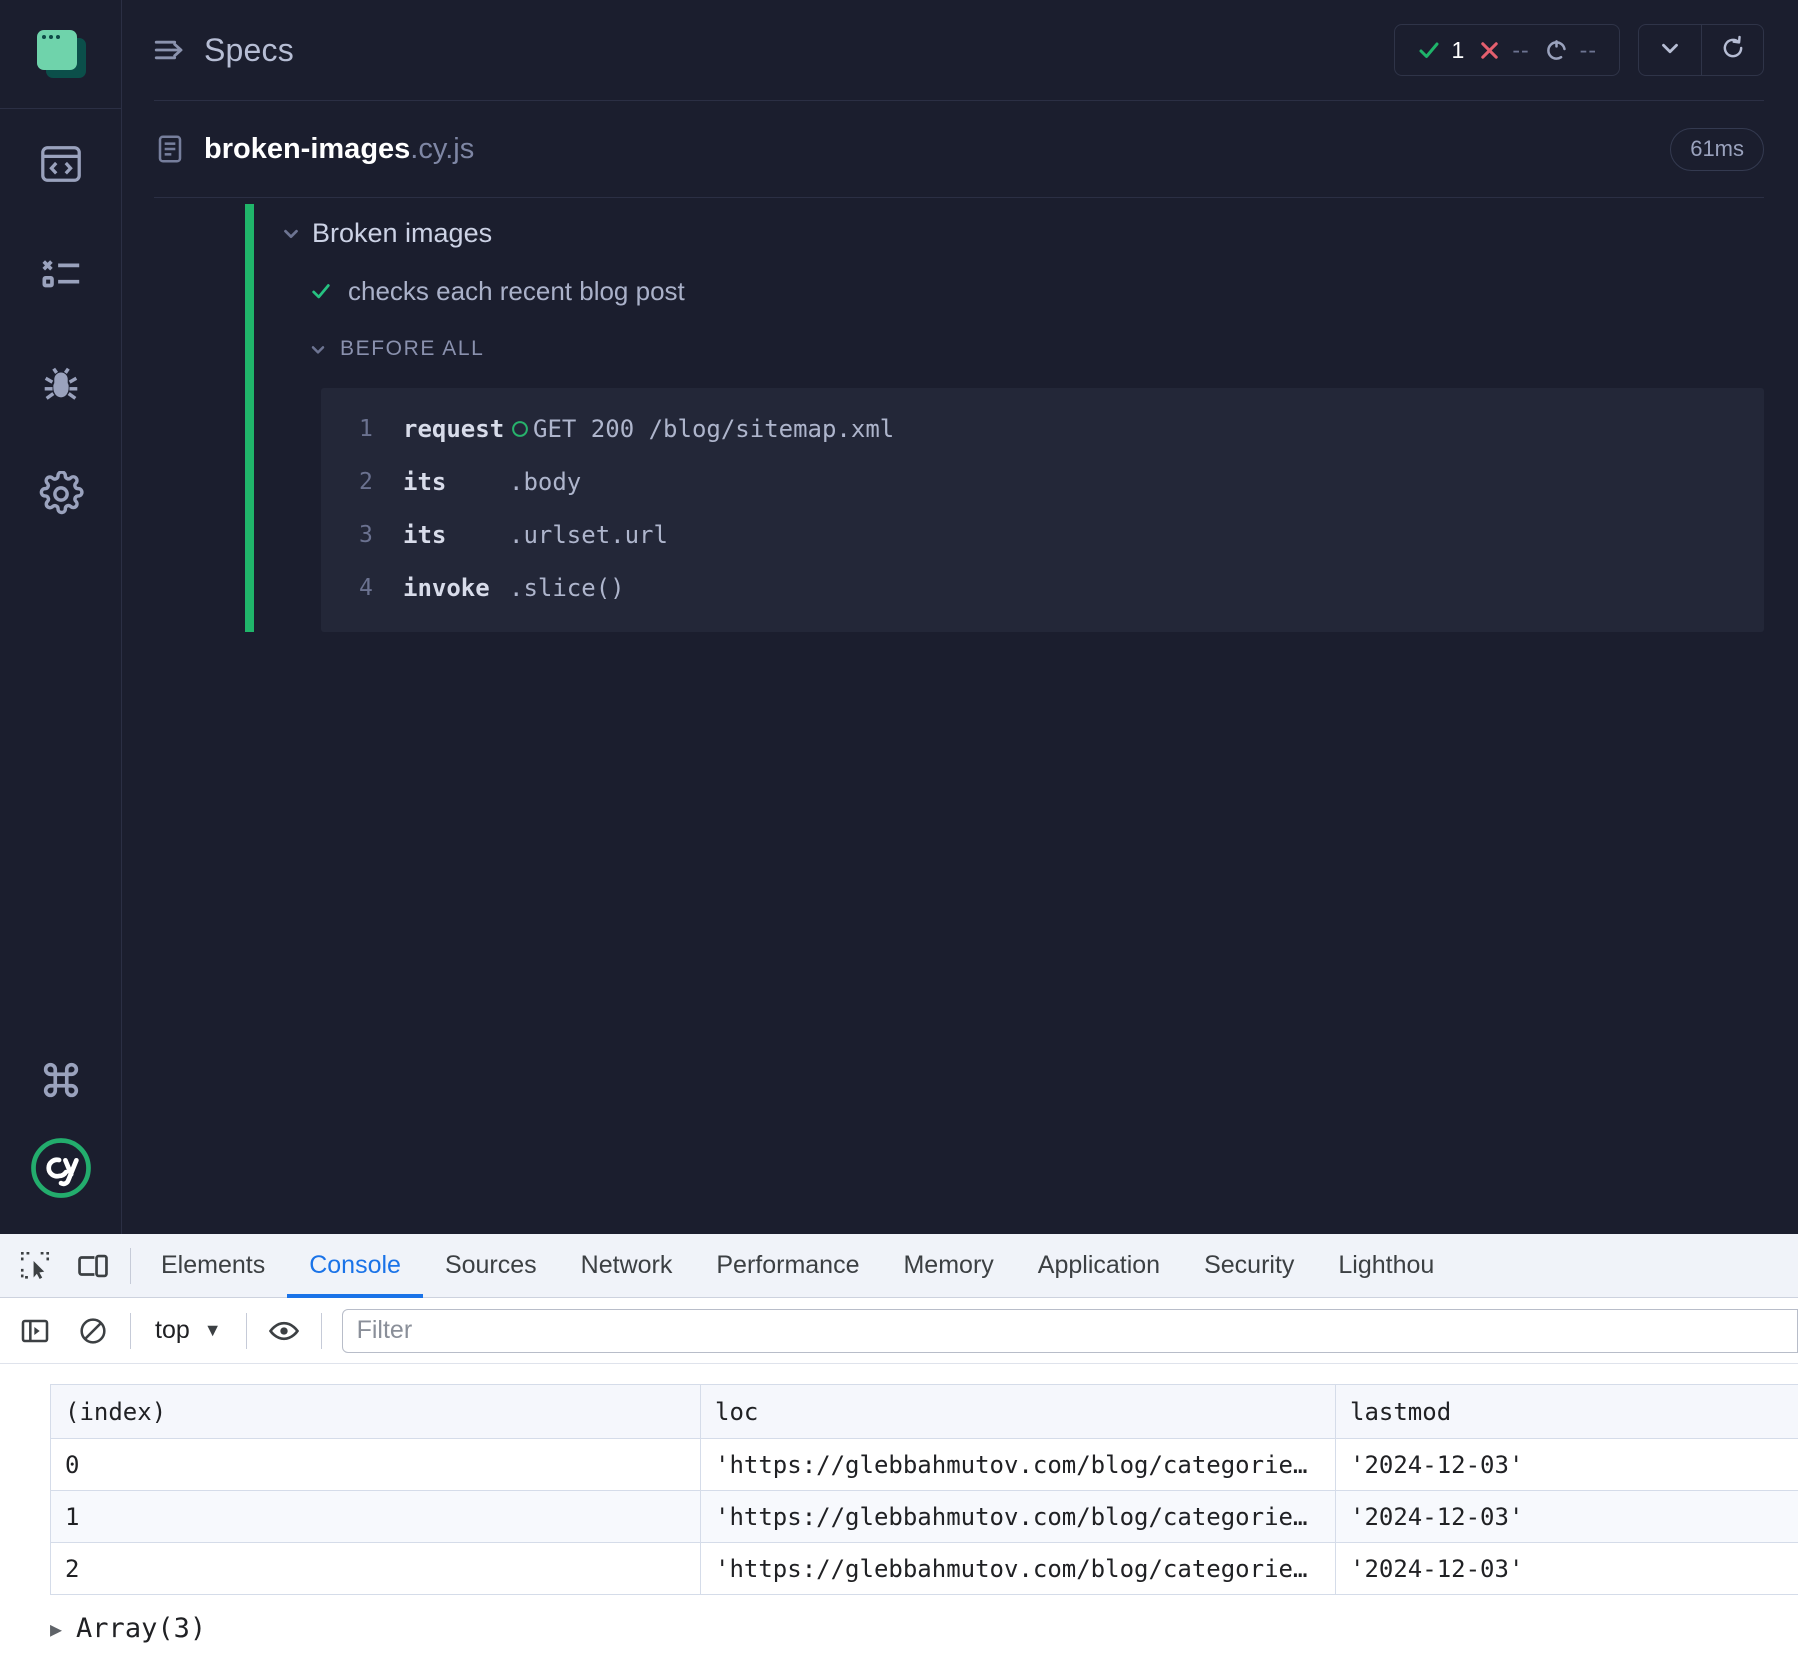 This screenshot has width=1798, height=1676. Describe the element at coordinates (402, 232) in the screenshot. I see `suite-title: Broken images` at that location.